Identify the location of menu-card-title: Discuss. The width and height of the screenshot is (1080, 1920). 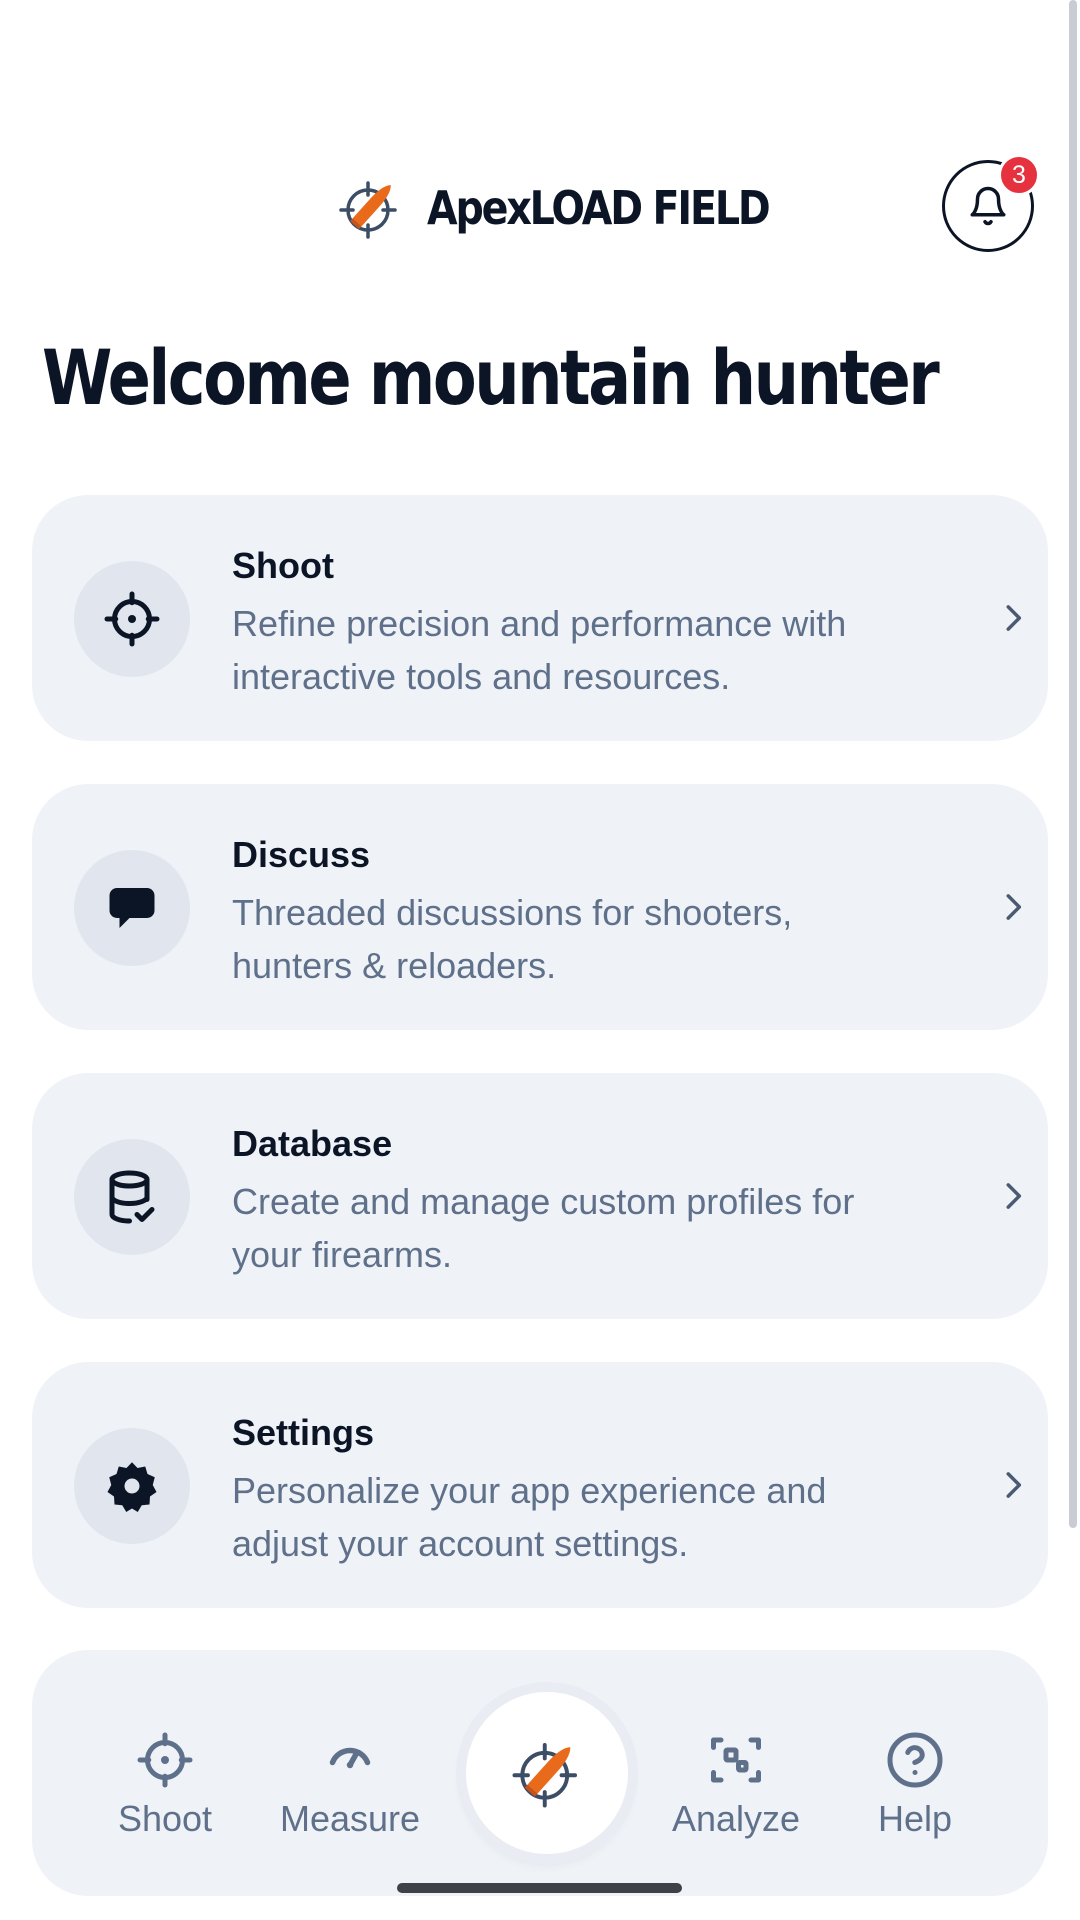
(301, 854).